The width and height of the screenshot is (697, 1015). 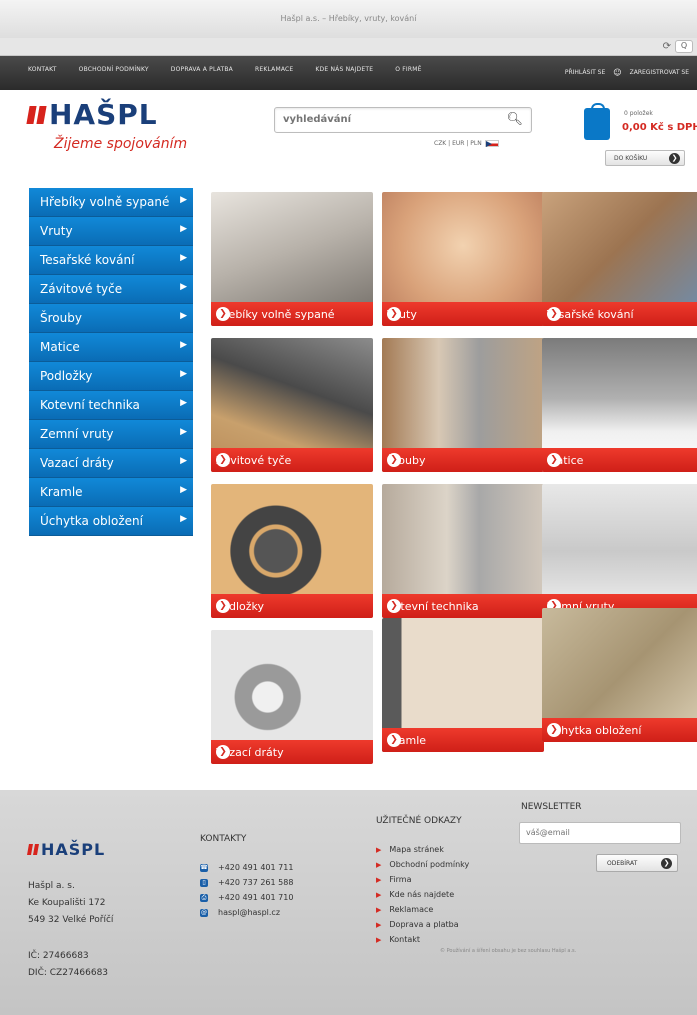 I want to click on search-icon: 🔍︎, so click(x=514, y=119).